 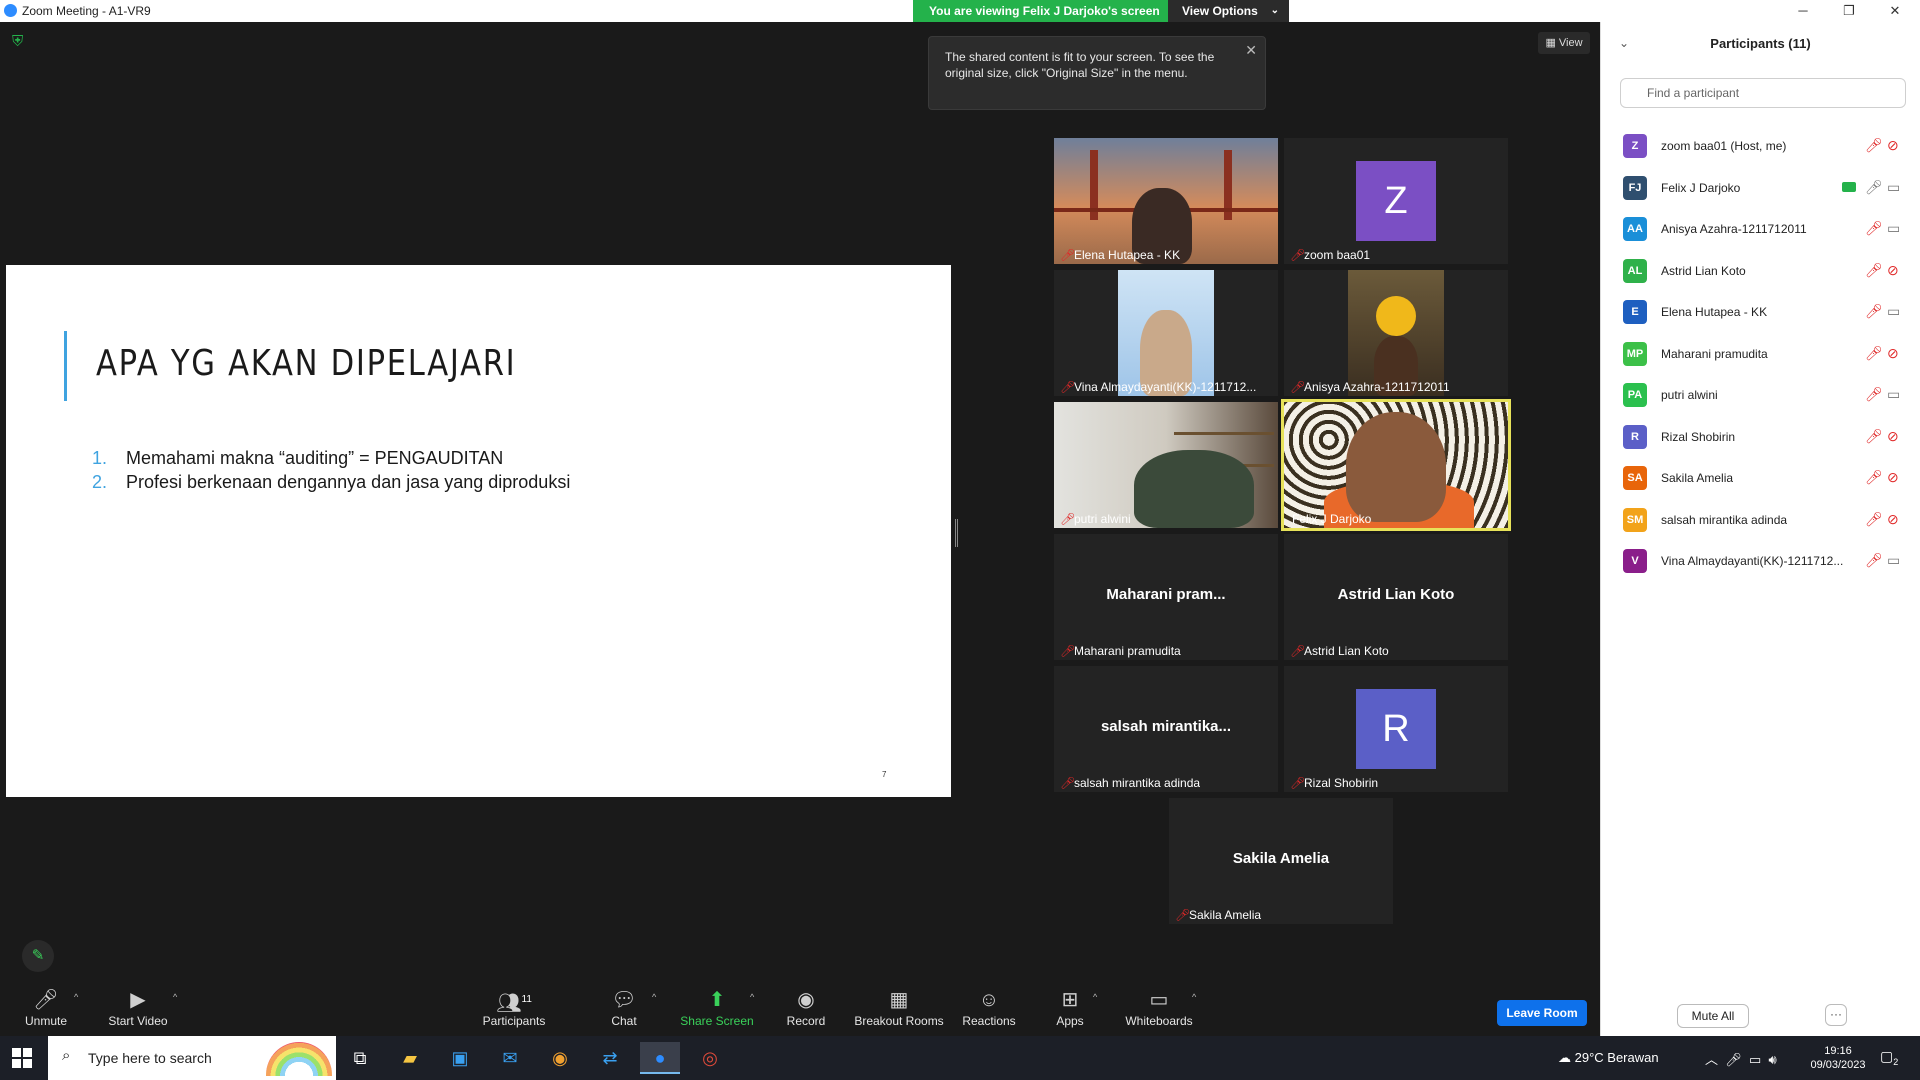 I want to click on participant-row: V Vina Almaydayanti(KK)-1211712... 🎤︎ ▭, so click(x=1760, y=561).